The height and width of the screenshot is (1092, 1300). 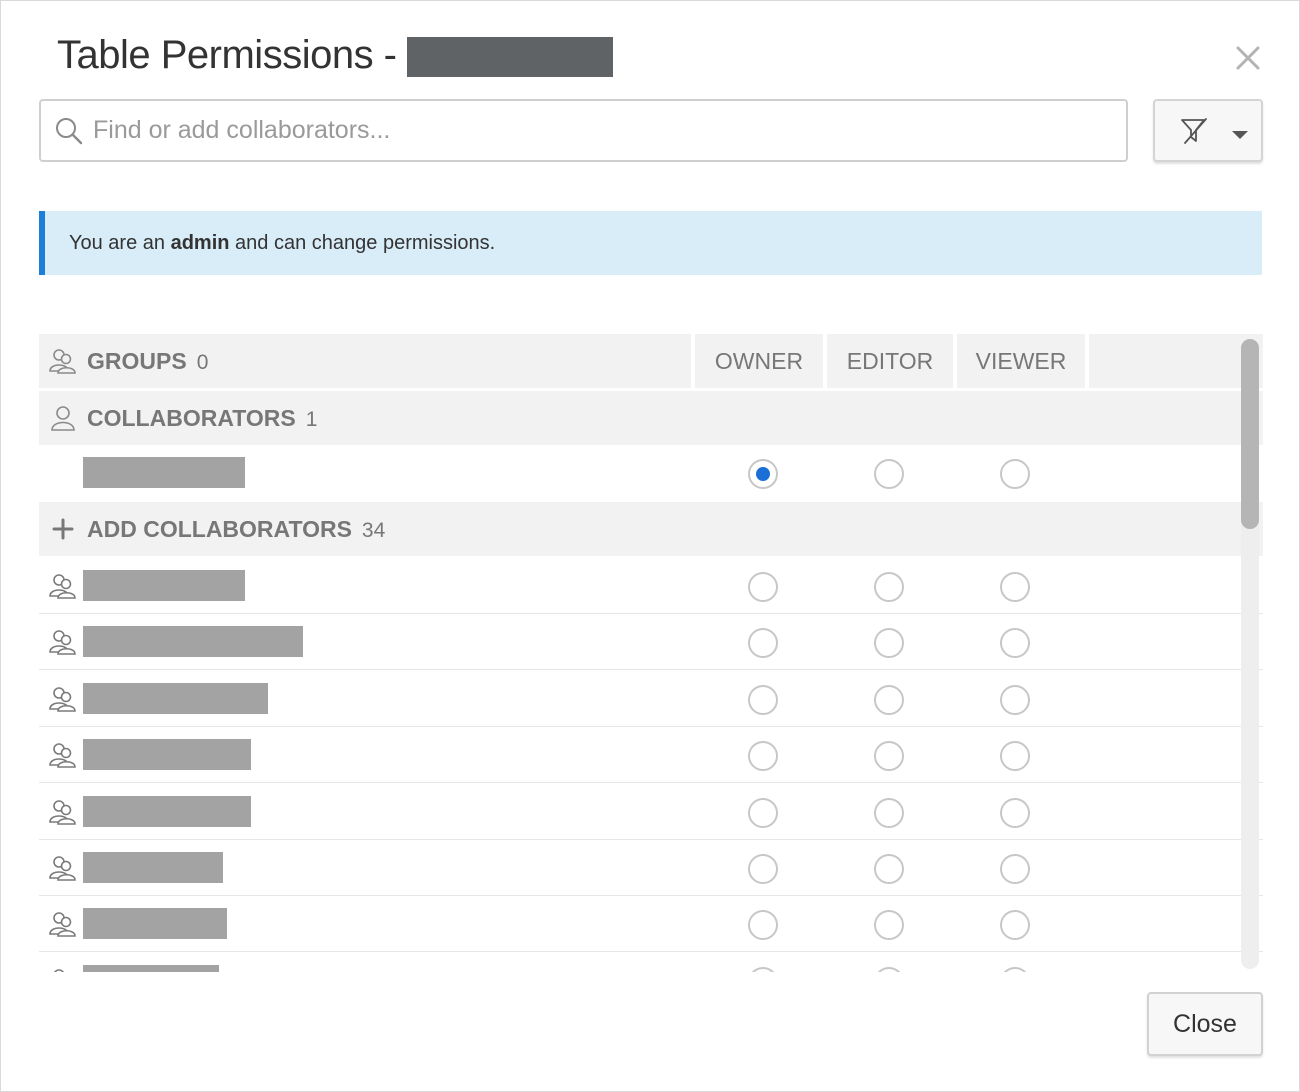 I want to click on viewer-column-header: VIEWER, so click(x=1021, y=361).